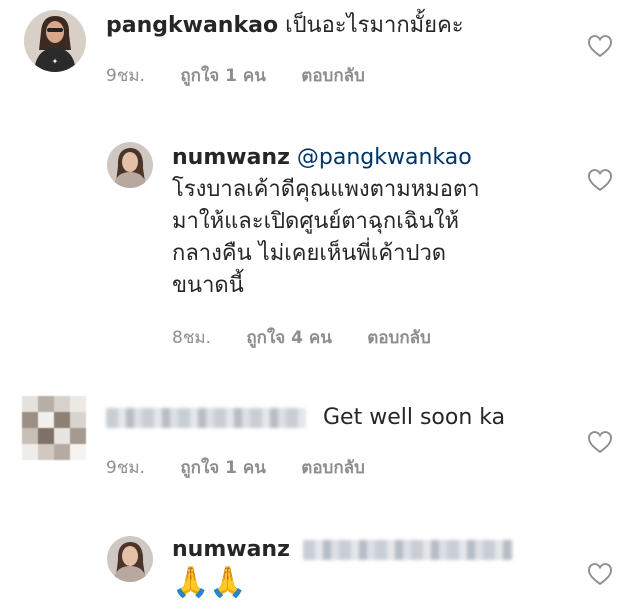  I want to click on comment-body: Get well soon ka, so click(305, 418).